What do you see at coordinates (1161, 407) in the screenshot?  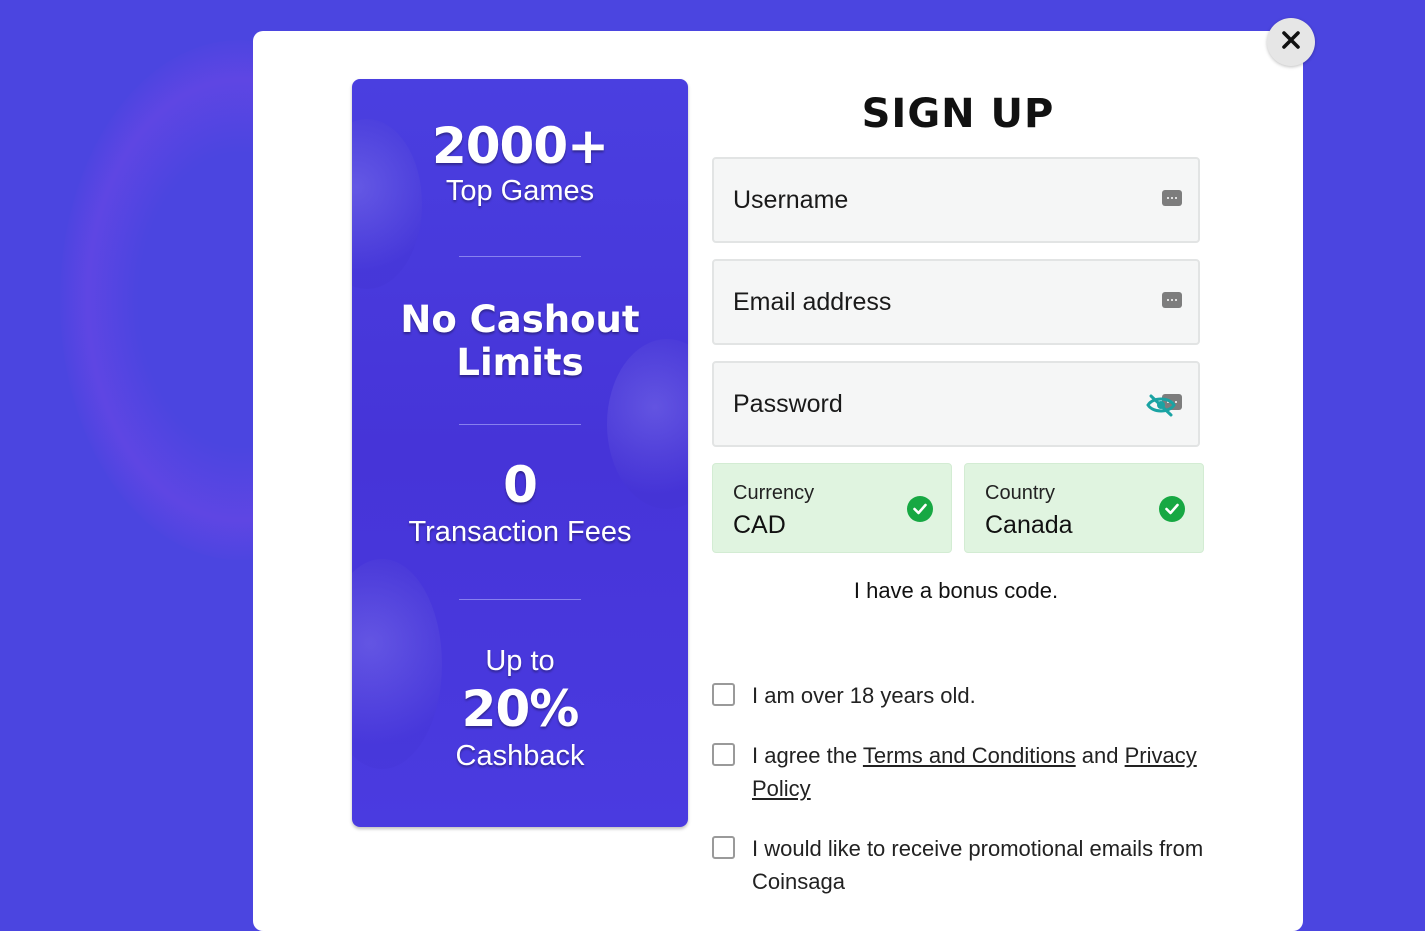 I see `eye-off-icon` at bounding box center [1161, 407].